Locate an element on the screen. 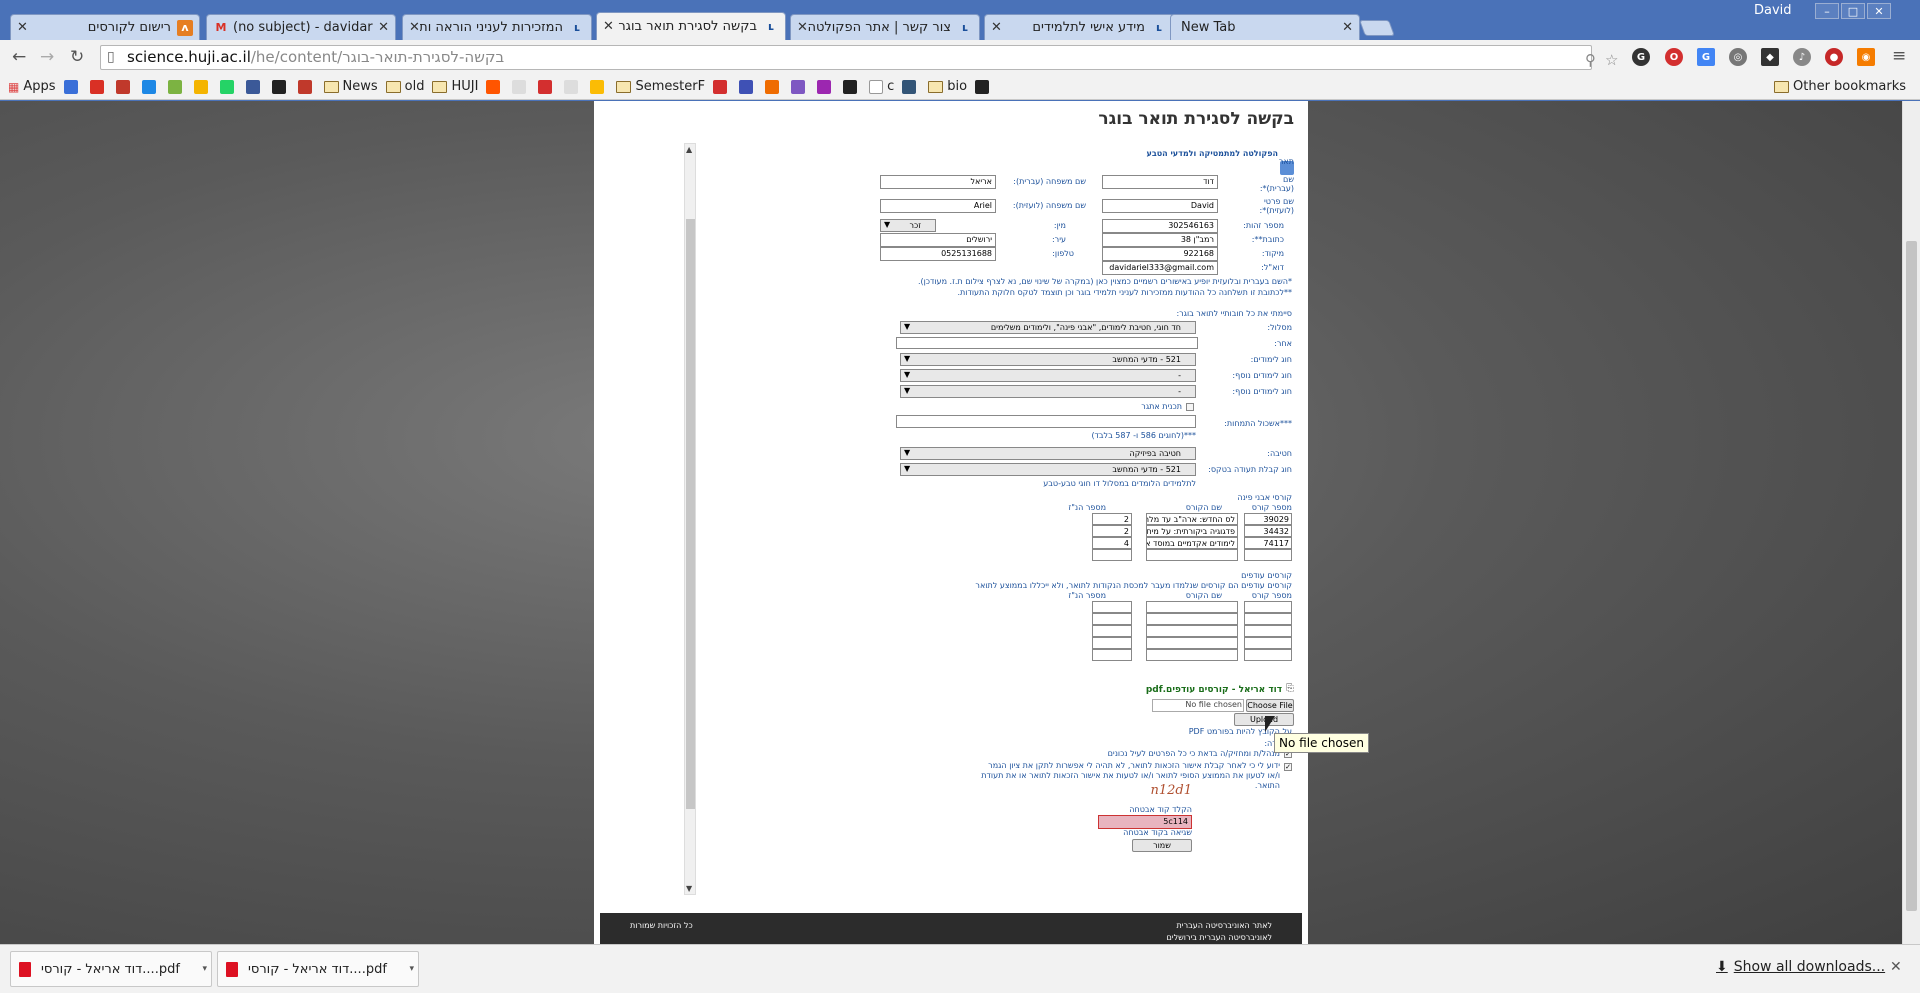 The image size is (1920, 993). profile-name: David is located at coordinates (1773, 10).